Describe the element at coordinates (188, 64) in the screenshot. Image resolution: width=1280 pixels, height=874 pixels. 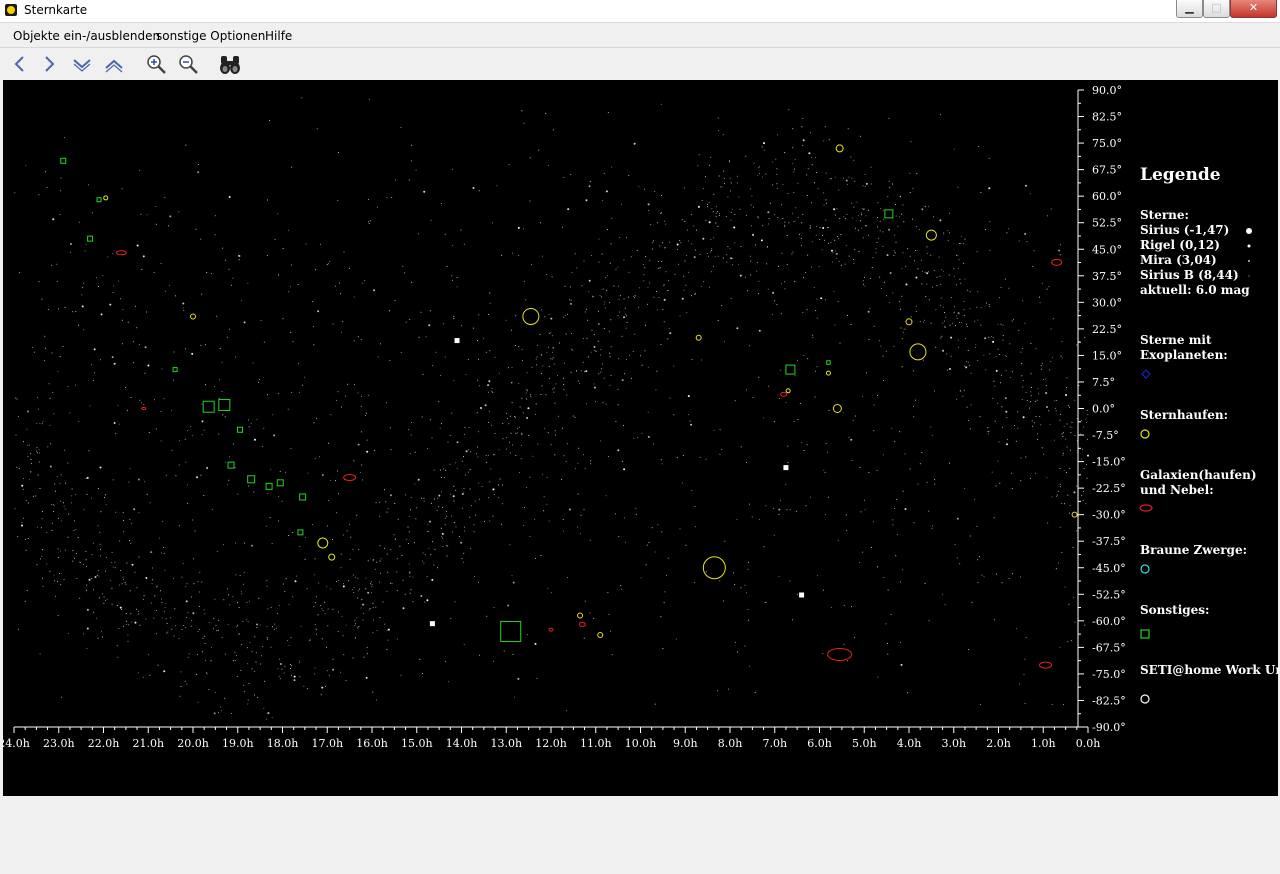
I see `zoom-out-button` at that location.